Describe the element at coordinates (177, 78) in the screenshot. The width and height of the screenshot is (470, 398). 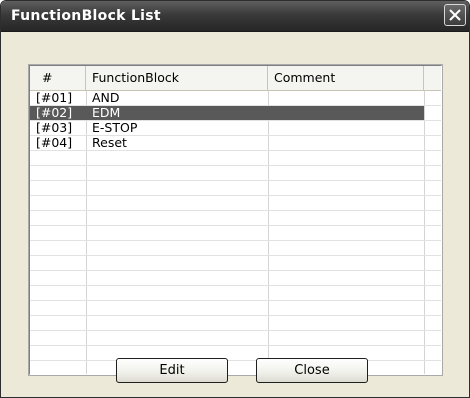
I see `column-header-functionblock: FunctionBlock` at that location.